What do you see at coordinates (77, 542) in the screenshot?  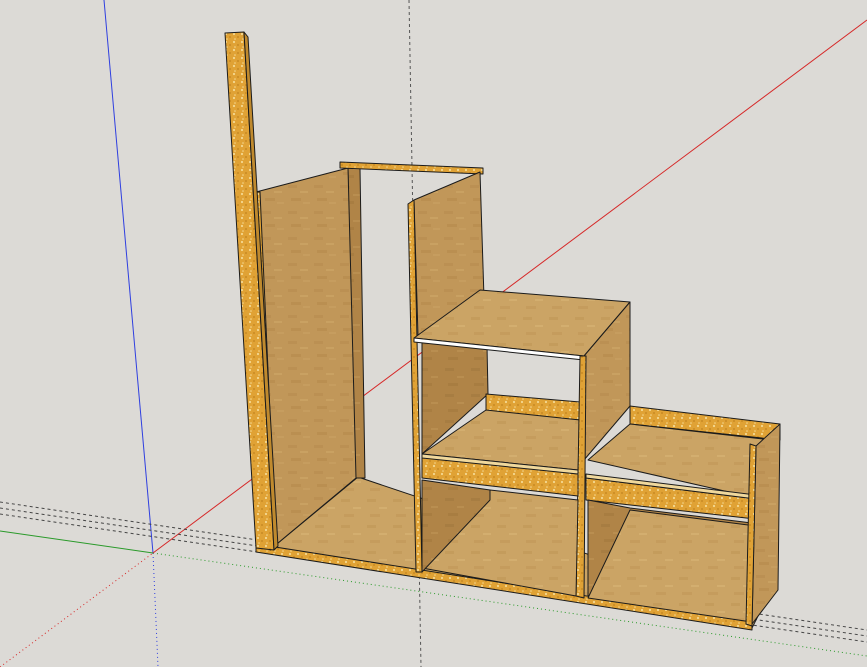 I see `green-axis` at bounding box center [77, 542].